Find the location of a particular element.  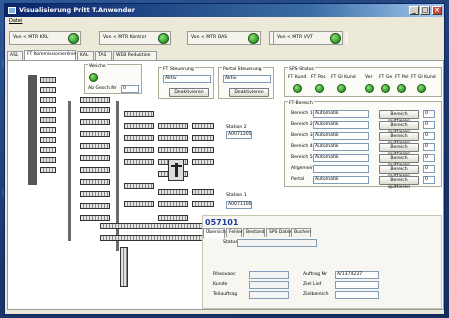

lift-unit is located at coordinates (176, 170).